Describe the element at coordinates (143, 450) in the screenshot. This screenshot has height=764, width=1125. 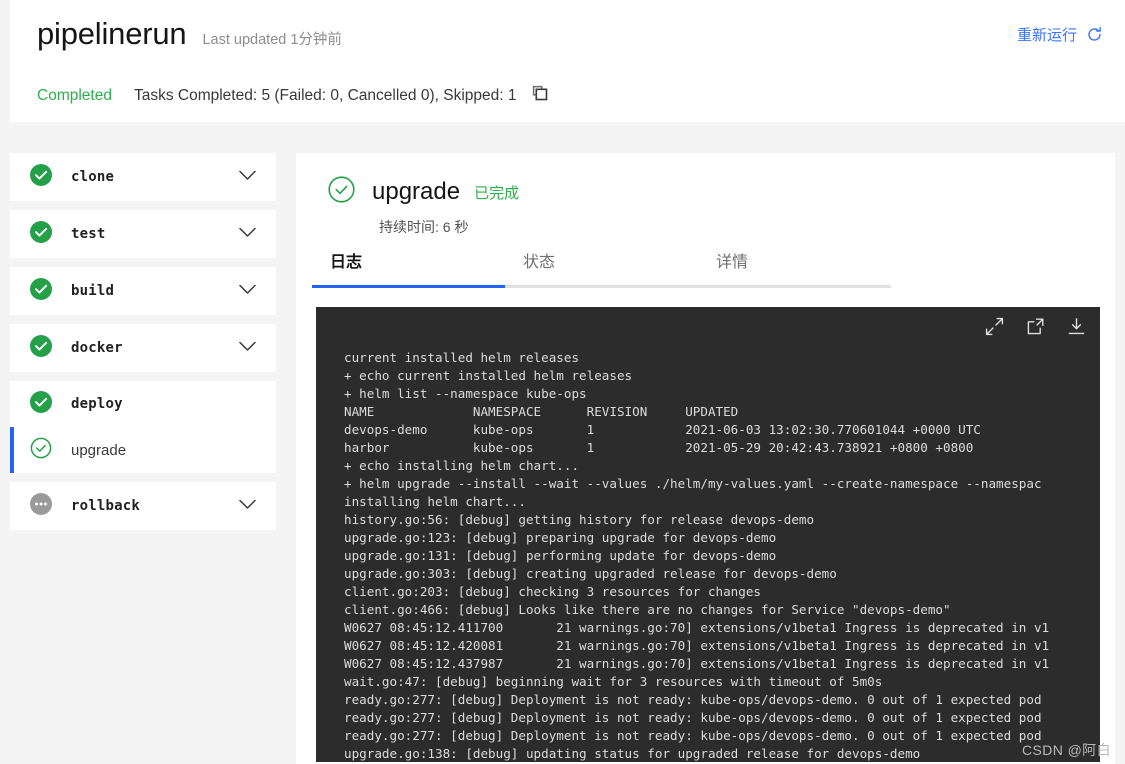
I see `sidebar-step-upgrade: upgrade` at that location.